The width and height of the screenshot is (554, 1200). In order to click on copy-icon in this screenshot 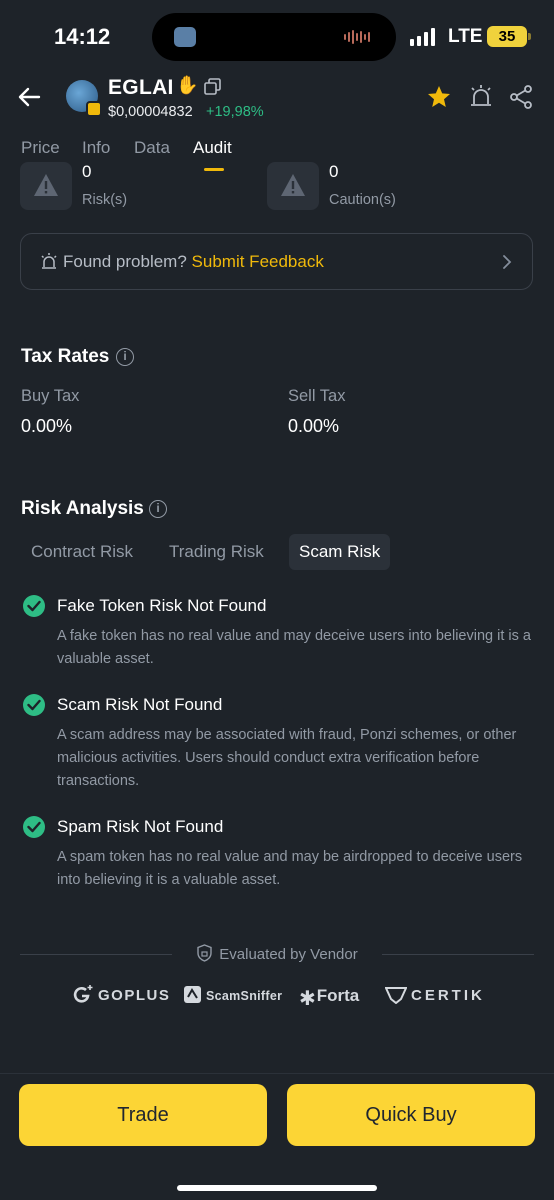, I will do `click(213, 87)`.